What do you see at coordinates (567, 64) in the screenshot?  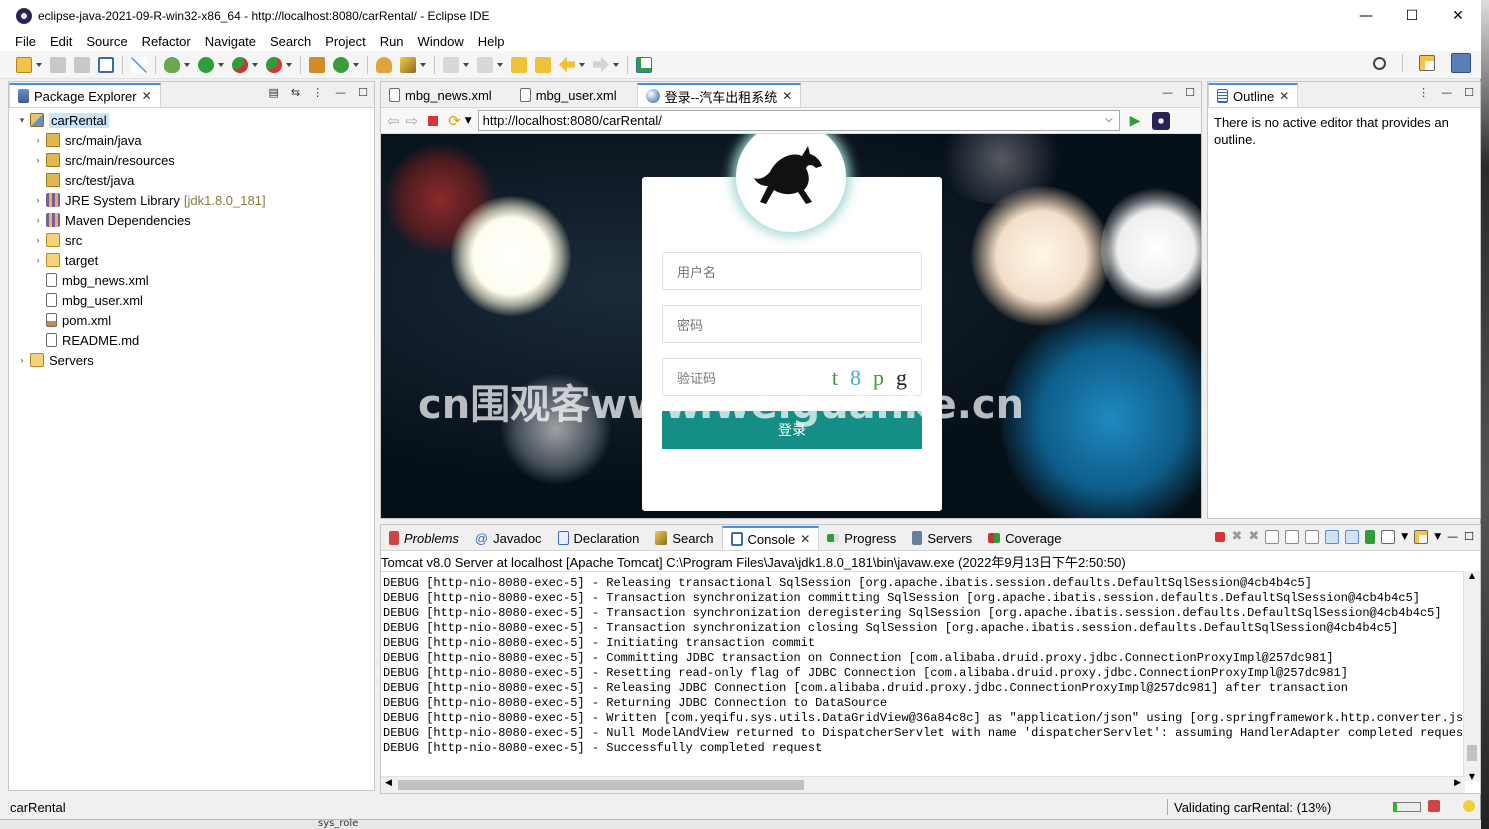 I see `back-icon` at bounding box center [567, 64].